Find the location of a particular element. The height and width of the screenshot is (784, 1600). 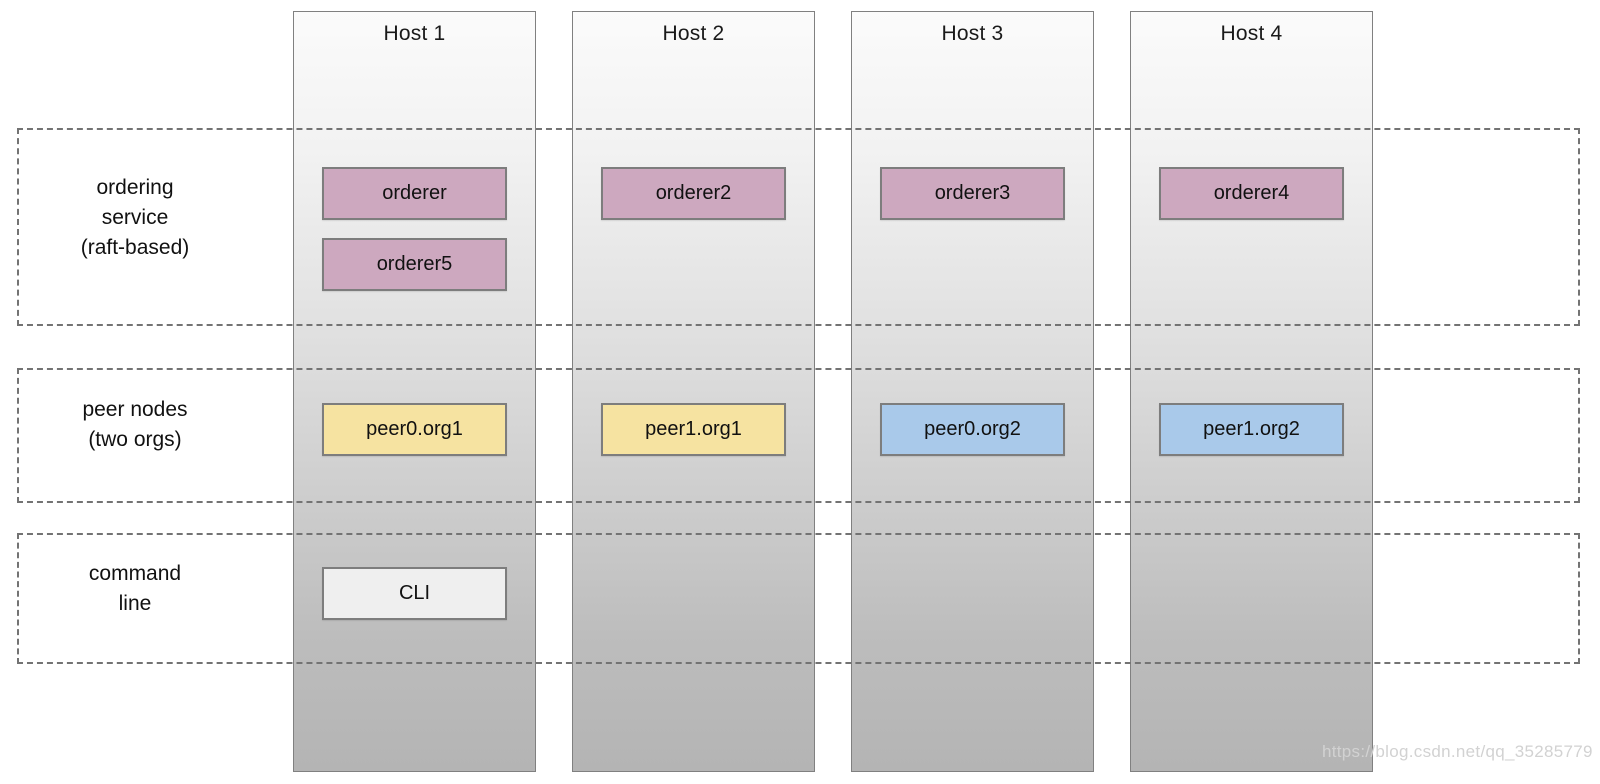

node-orderer2: orderer2 is located at coordinates (693, 193).